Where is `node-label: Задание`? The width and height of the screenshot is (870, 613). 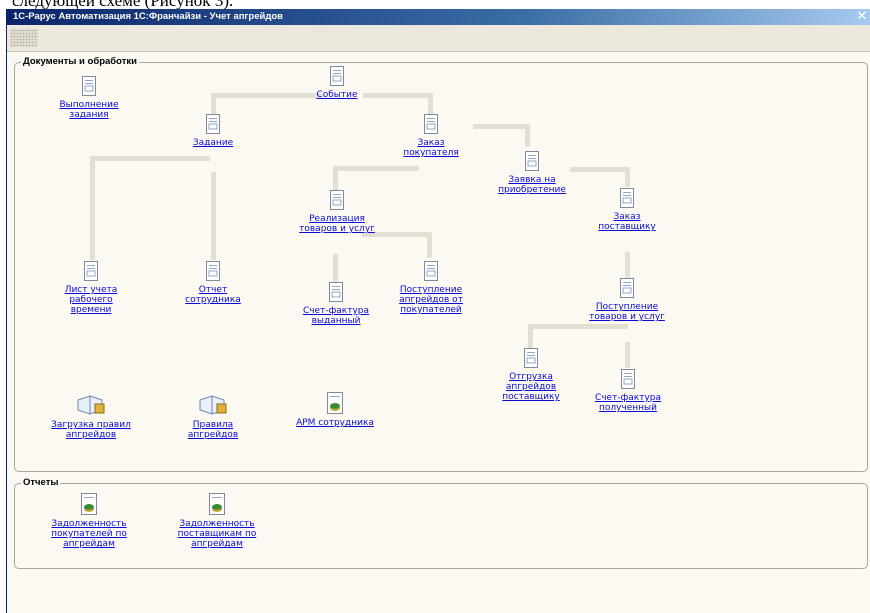 node-label: Задание is located at coordinates (213, 143).